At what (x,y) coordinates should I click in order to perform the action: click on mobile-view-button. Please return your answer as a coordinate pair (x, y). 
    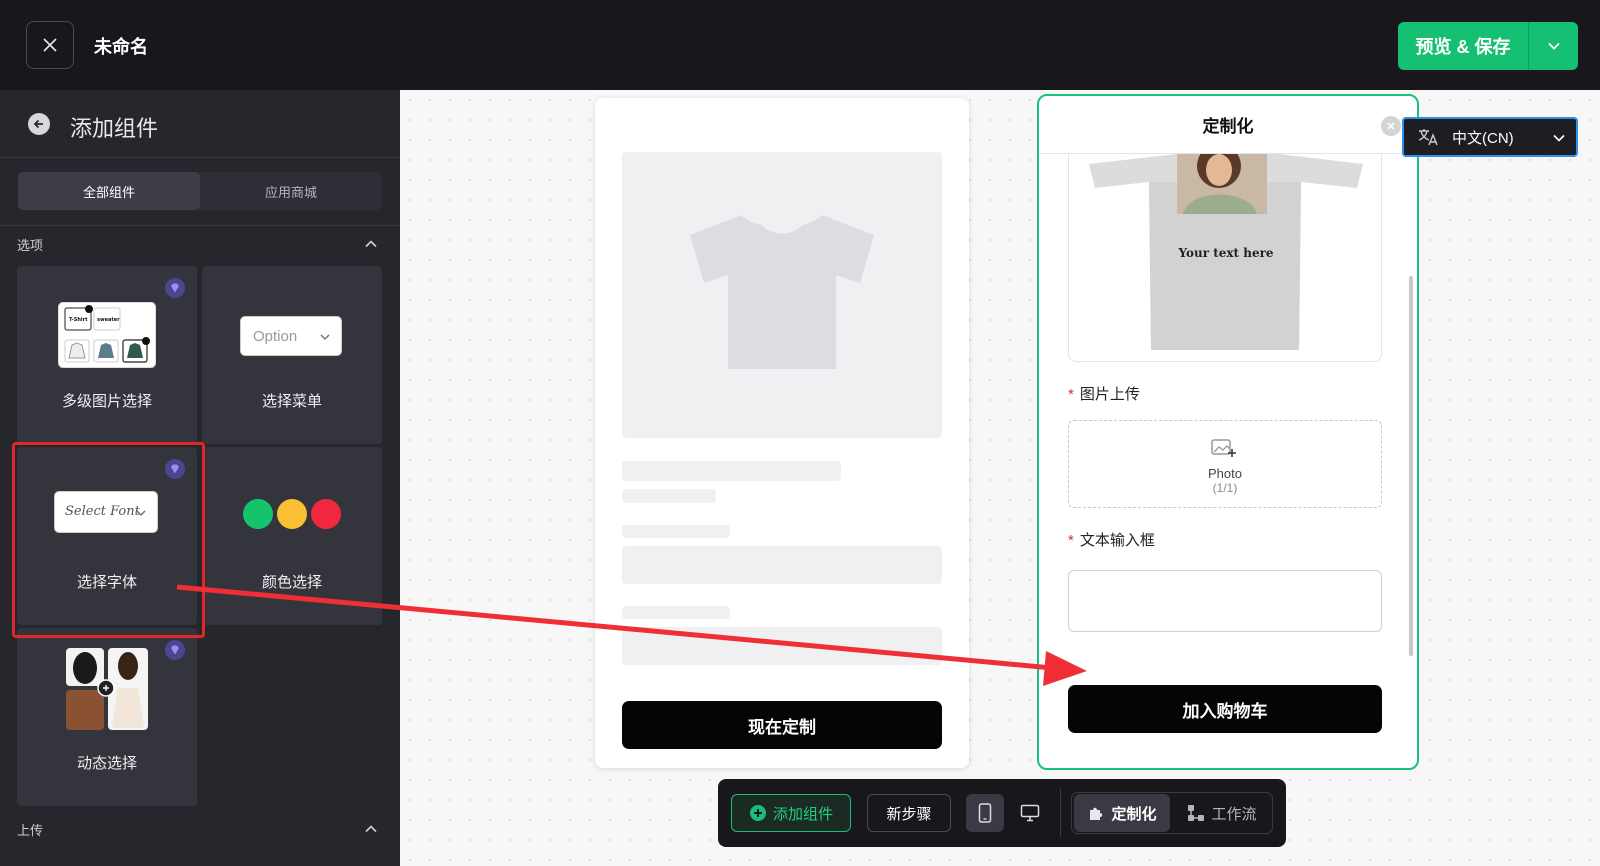
    Looking at the image, I should click on (985, 813).